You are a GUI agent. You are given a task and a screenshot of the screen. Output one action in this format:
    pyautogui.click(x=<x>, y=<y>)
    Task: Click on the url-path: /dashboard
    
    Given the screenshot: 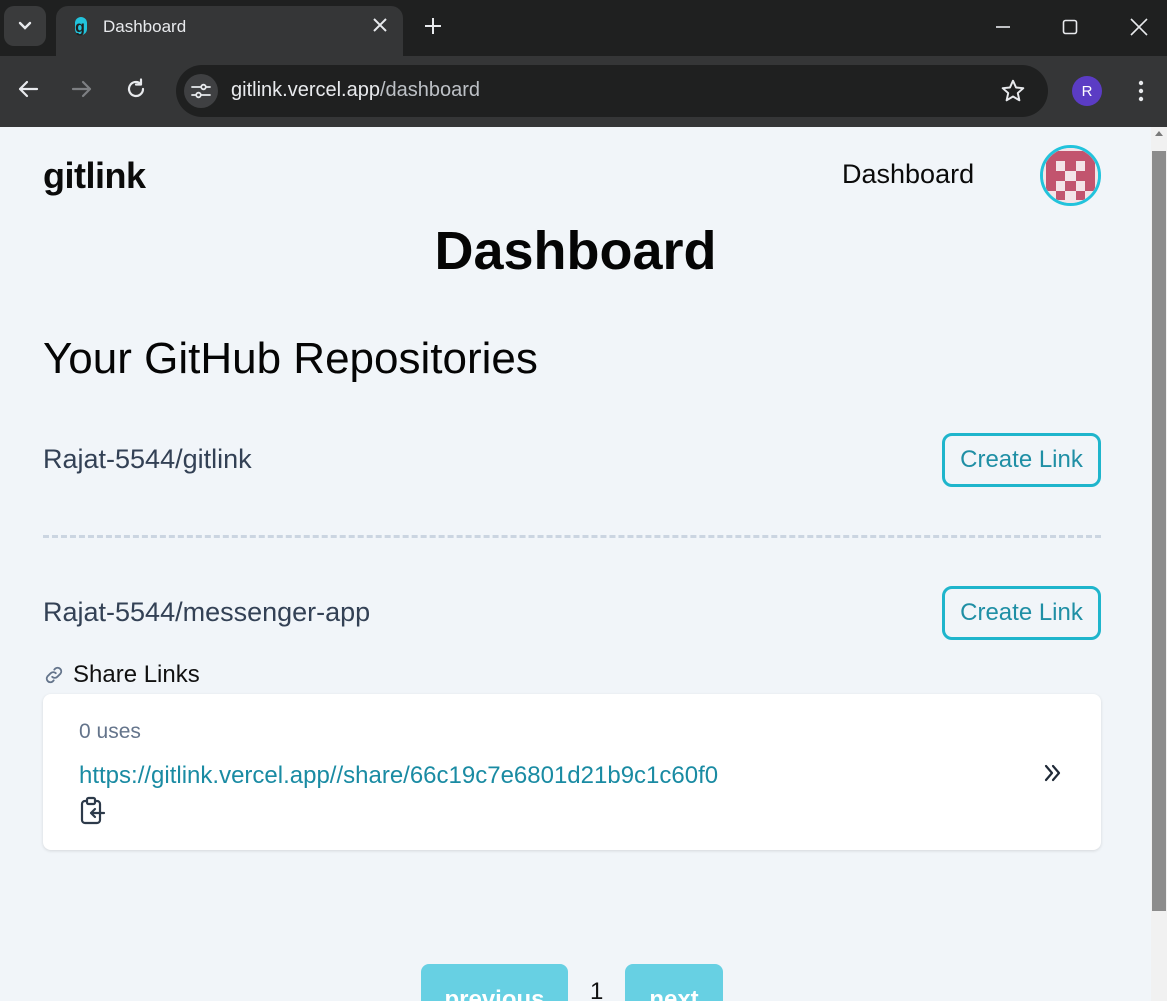 What is the action you would take?
    pyautogui.click(x=430, y=90)
    